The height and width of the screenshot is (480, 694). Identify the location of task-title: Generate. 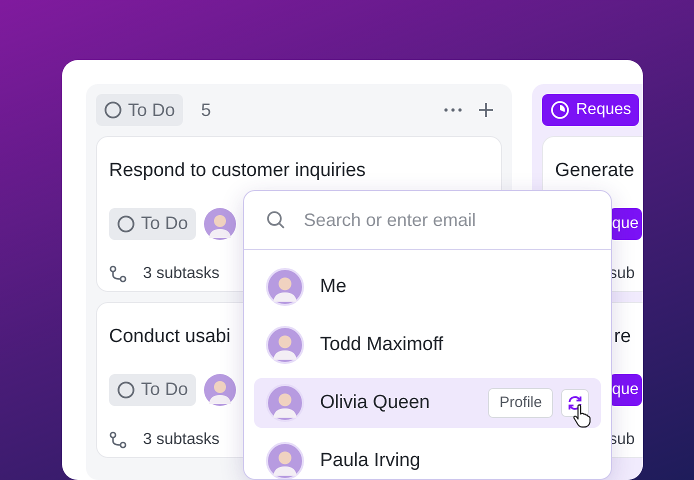
(594, 171).